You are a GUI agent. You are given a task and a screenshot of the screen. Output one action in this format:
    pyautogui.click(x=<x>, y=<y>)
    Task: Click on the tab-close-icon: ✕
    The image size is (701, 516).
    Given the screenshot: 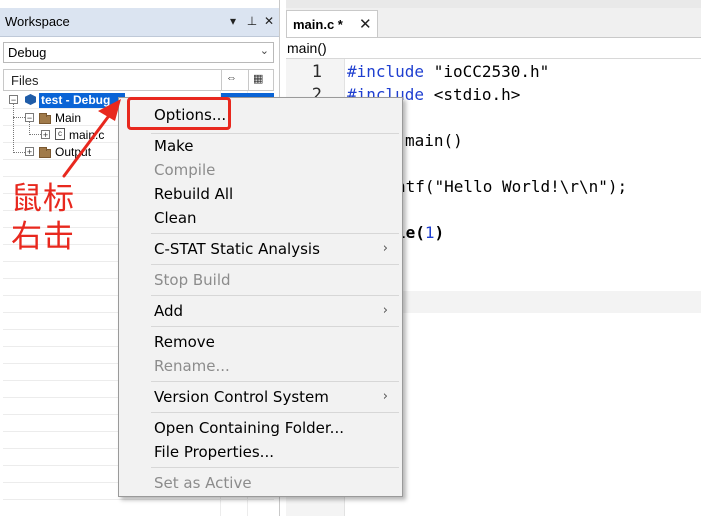 What is the action you would take?
    pyautogui.click(x=365, y=24)
    